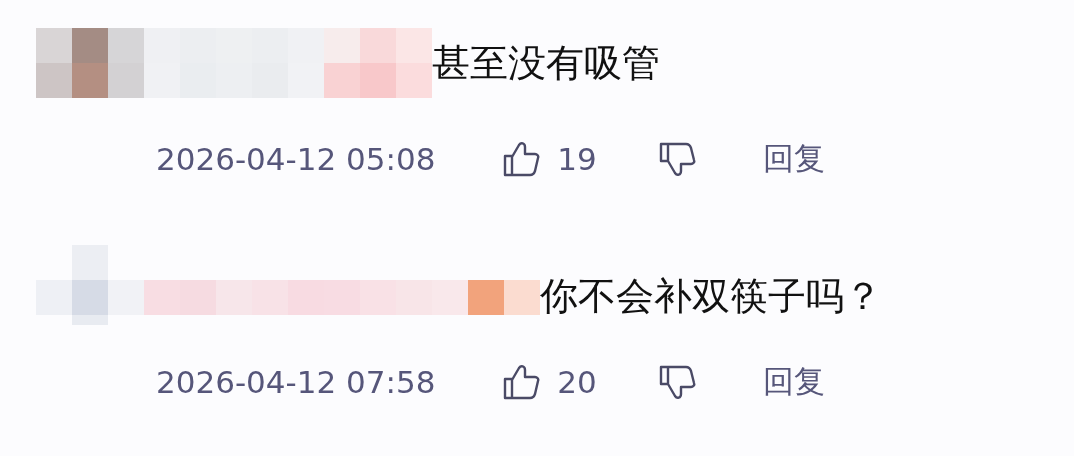 Image resolution: width=1074 pixels, height=456 pixels. I want to click on like-button: 19, so click(549, 159).